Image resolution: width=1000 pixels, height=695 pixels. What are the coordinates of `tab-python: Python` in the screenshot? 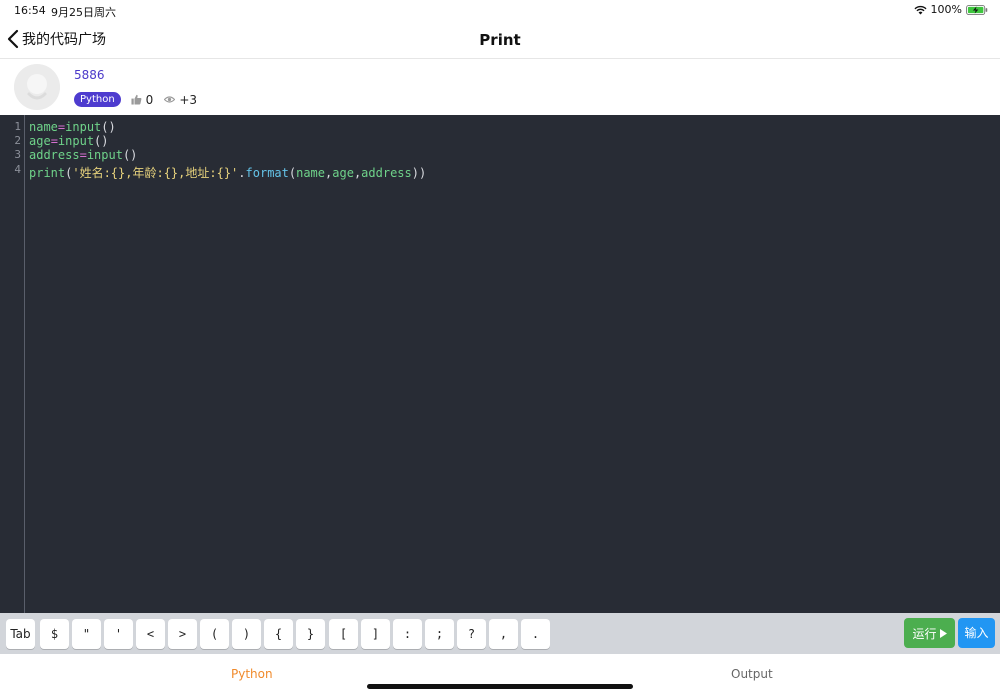 It's located at (252, 674).